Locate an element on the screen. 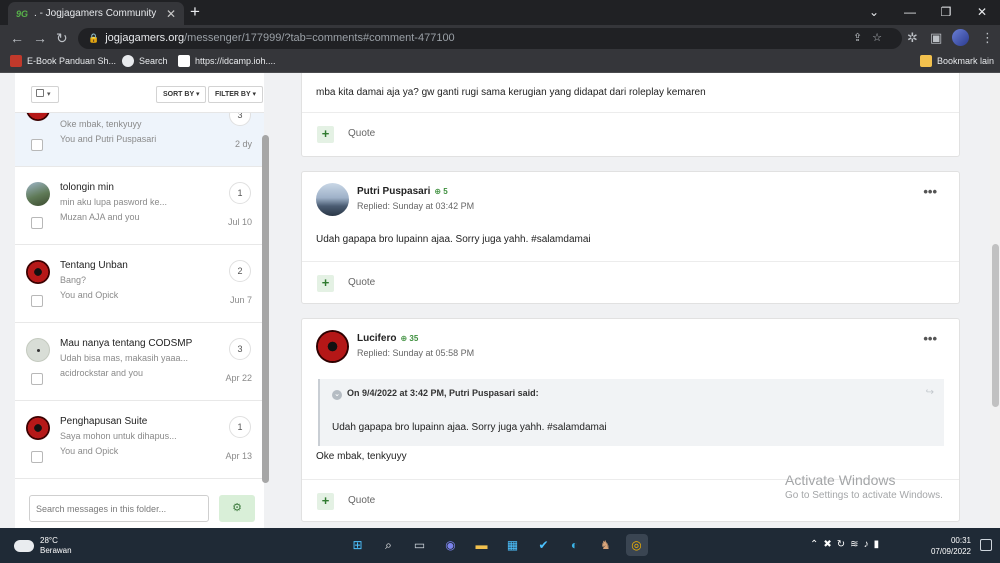  site-favicon-icon: 9G is located at coordinates (22, 13).